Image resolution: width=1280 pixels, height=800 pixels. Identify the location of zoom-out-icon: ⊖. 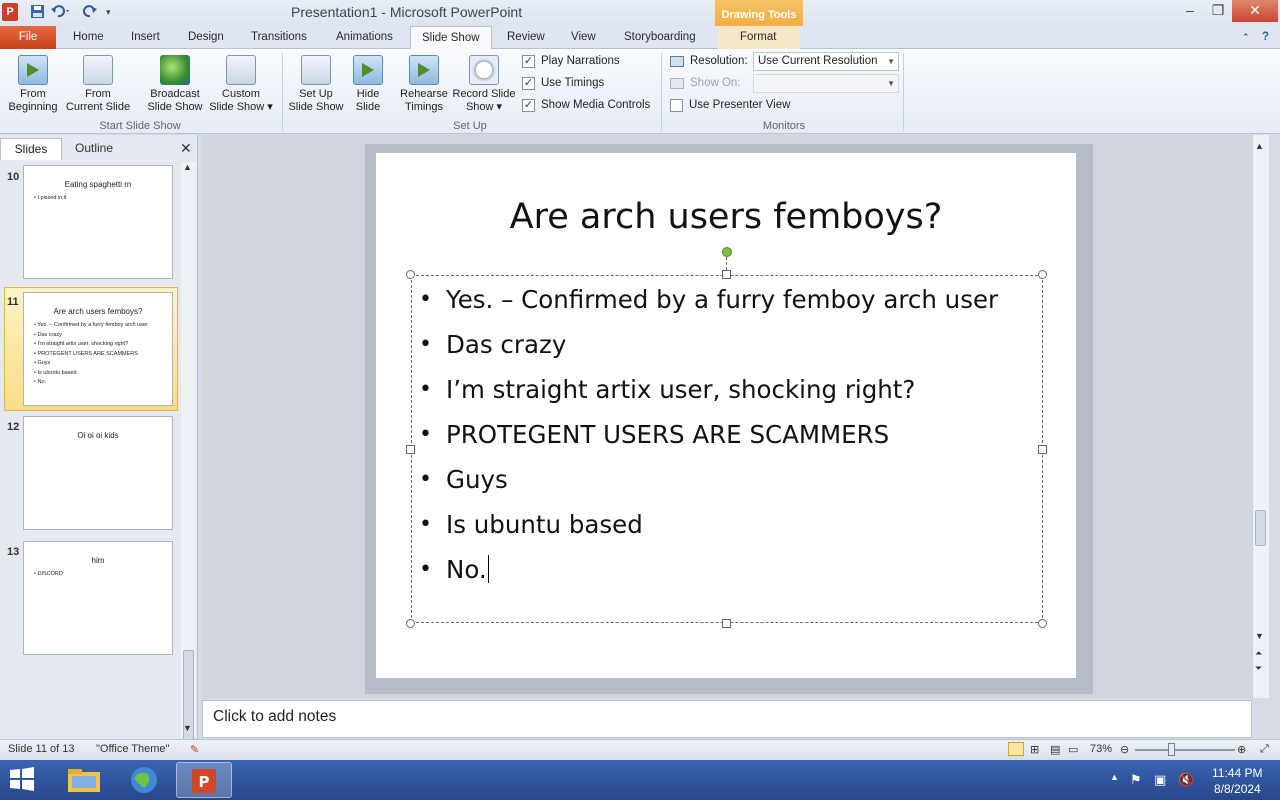
(1124, 749).